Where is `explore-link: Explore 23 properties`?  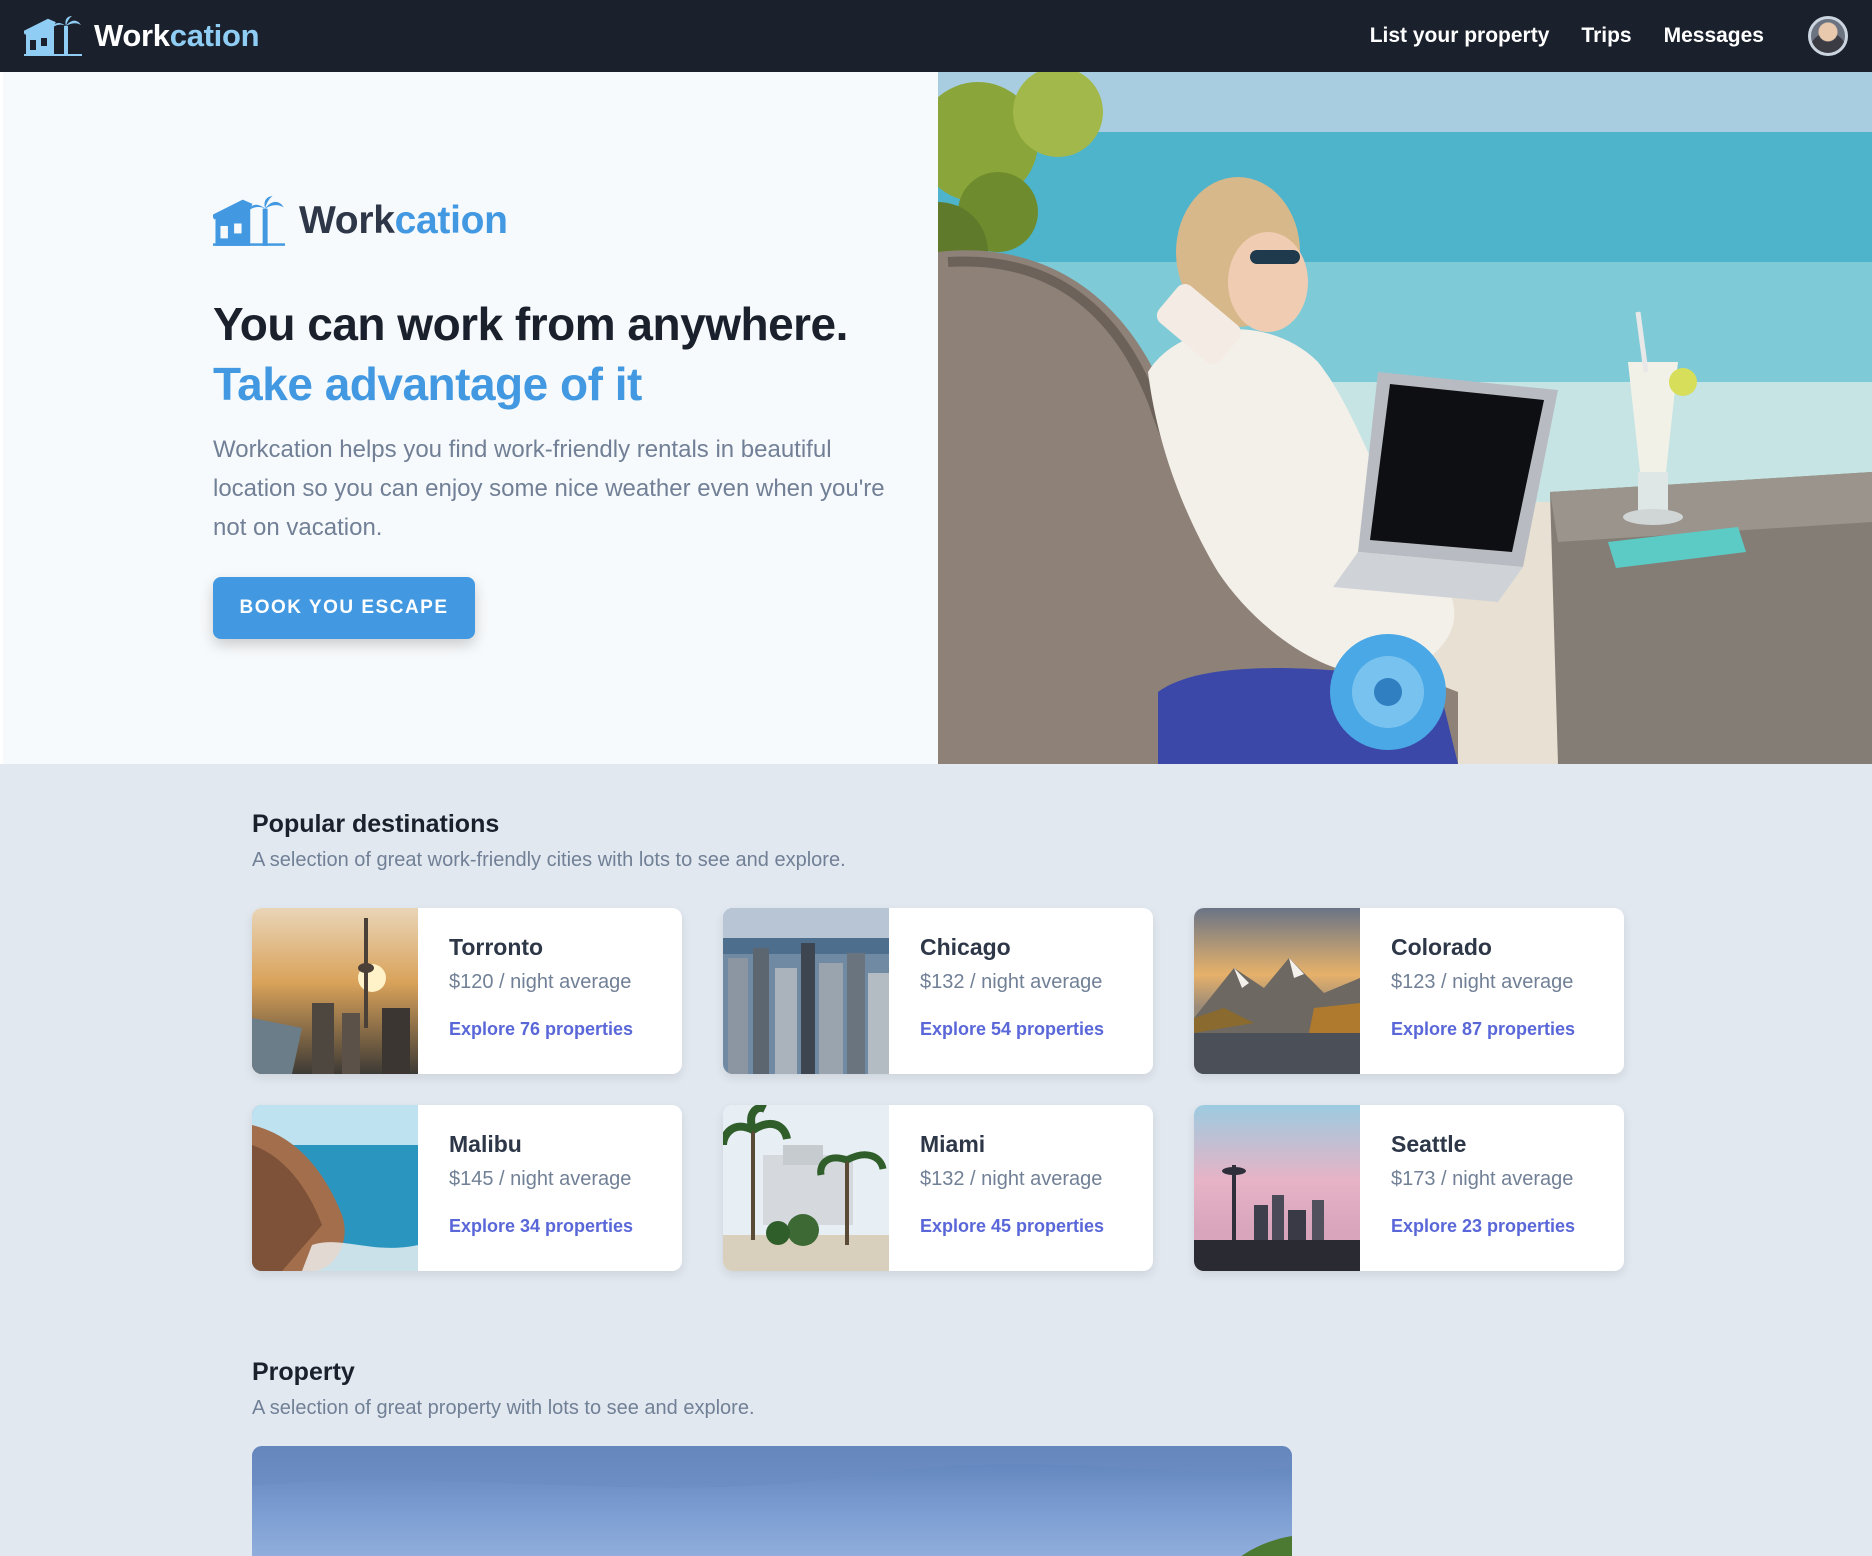 explore-link: Explore 23 properties is located at coordinates (1483, 1226).